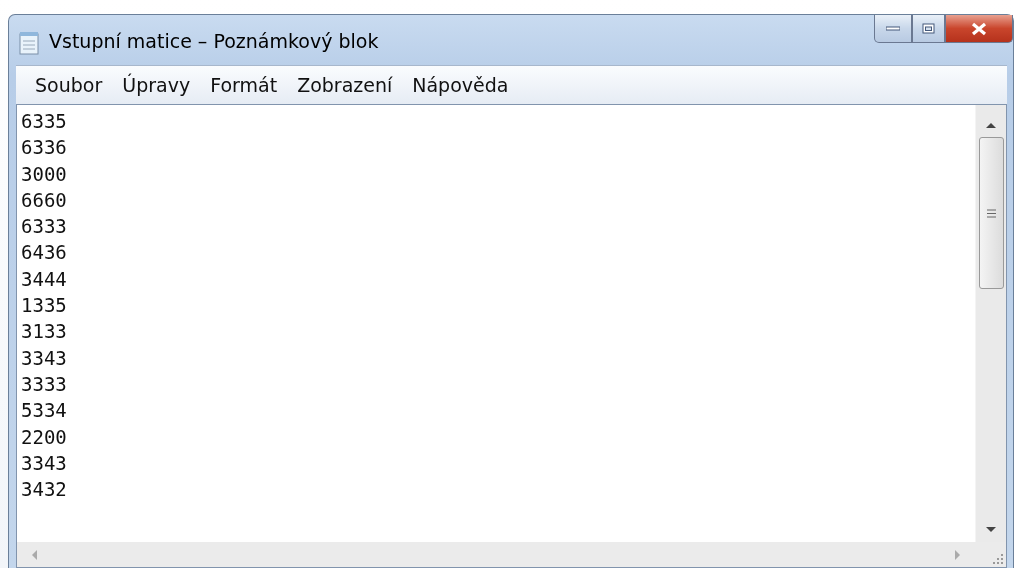  I want to click on text-line: 3000, so click(44, 174).